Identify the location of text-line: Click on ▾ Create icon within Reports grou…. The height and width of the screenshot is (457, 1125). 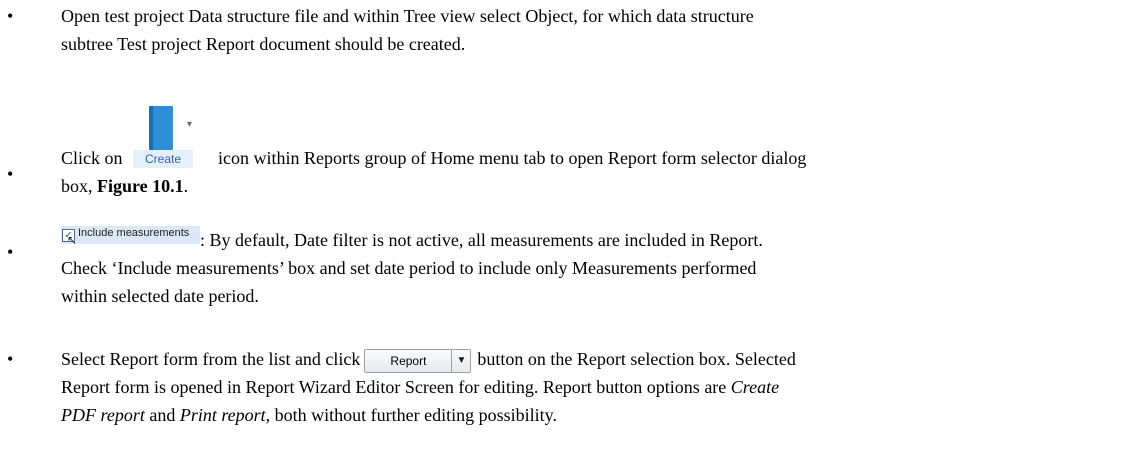
(586, 139).